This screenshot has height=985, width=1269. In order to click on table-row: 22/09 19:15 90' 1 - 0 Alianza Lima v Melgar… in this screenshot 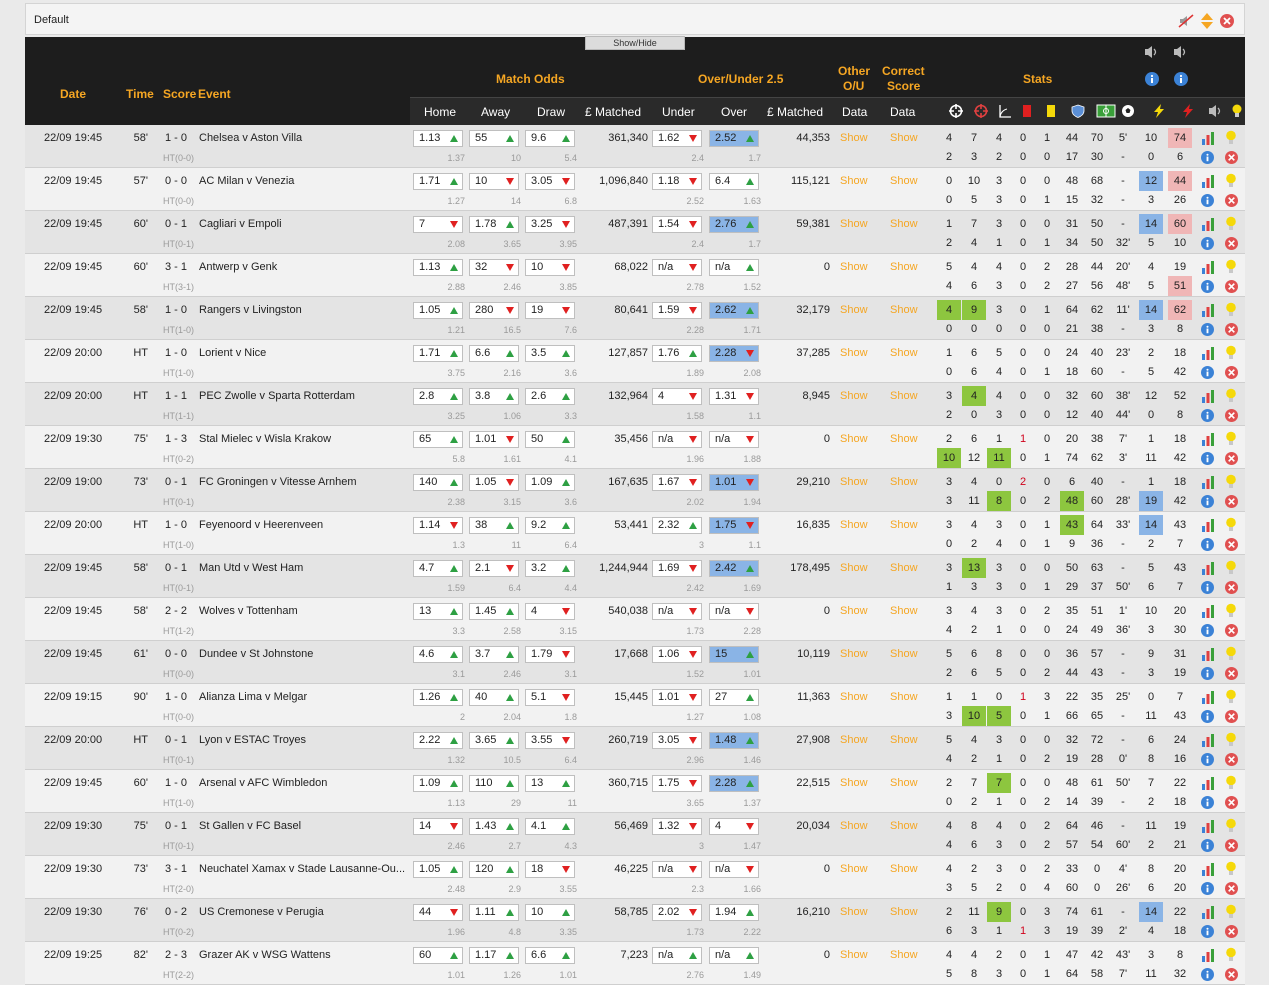, I will do `click(635, 705)`.